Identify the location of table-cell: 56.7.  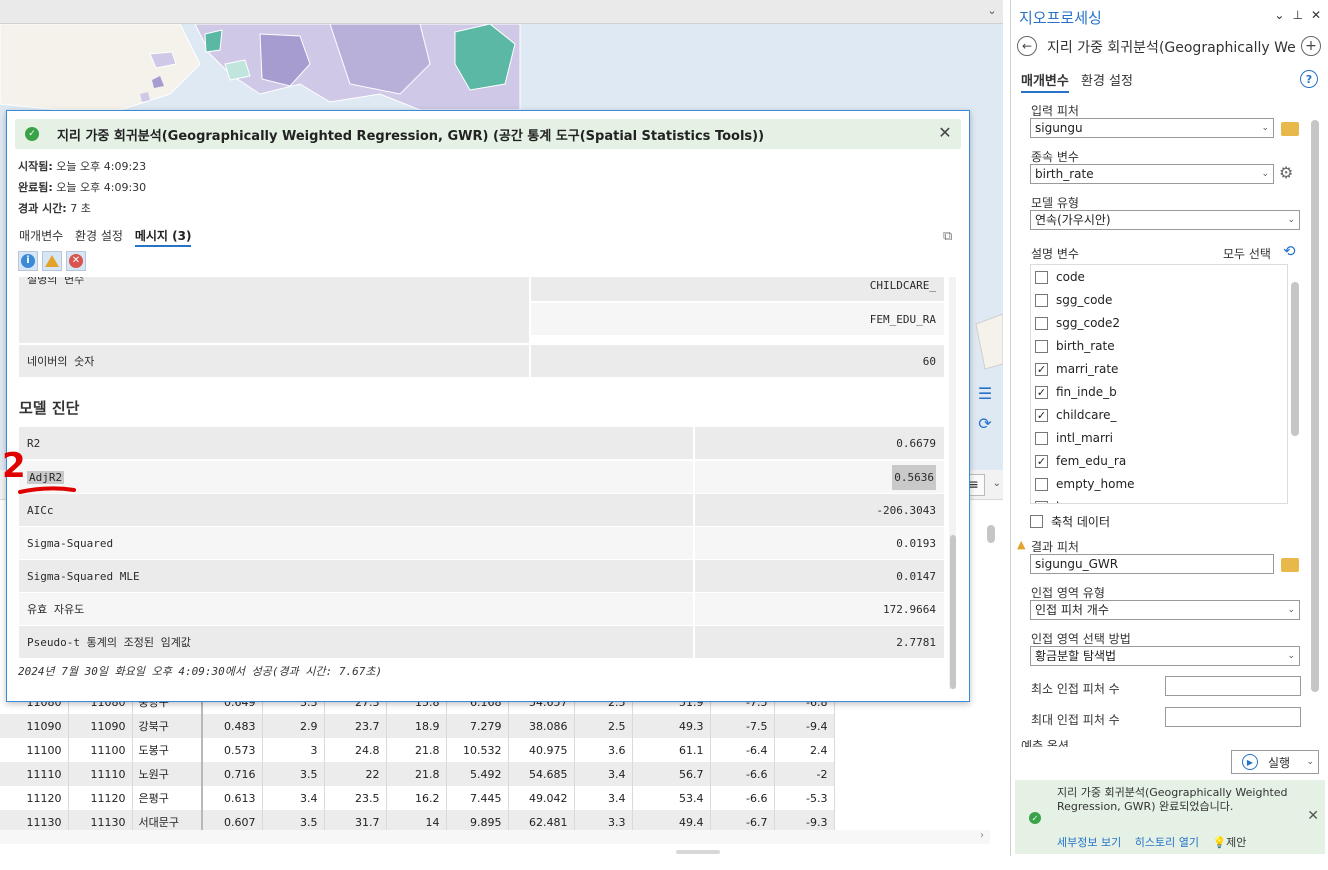
(671, 774).